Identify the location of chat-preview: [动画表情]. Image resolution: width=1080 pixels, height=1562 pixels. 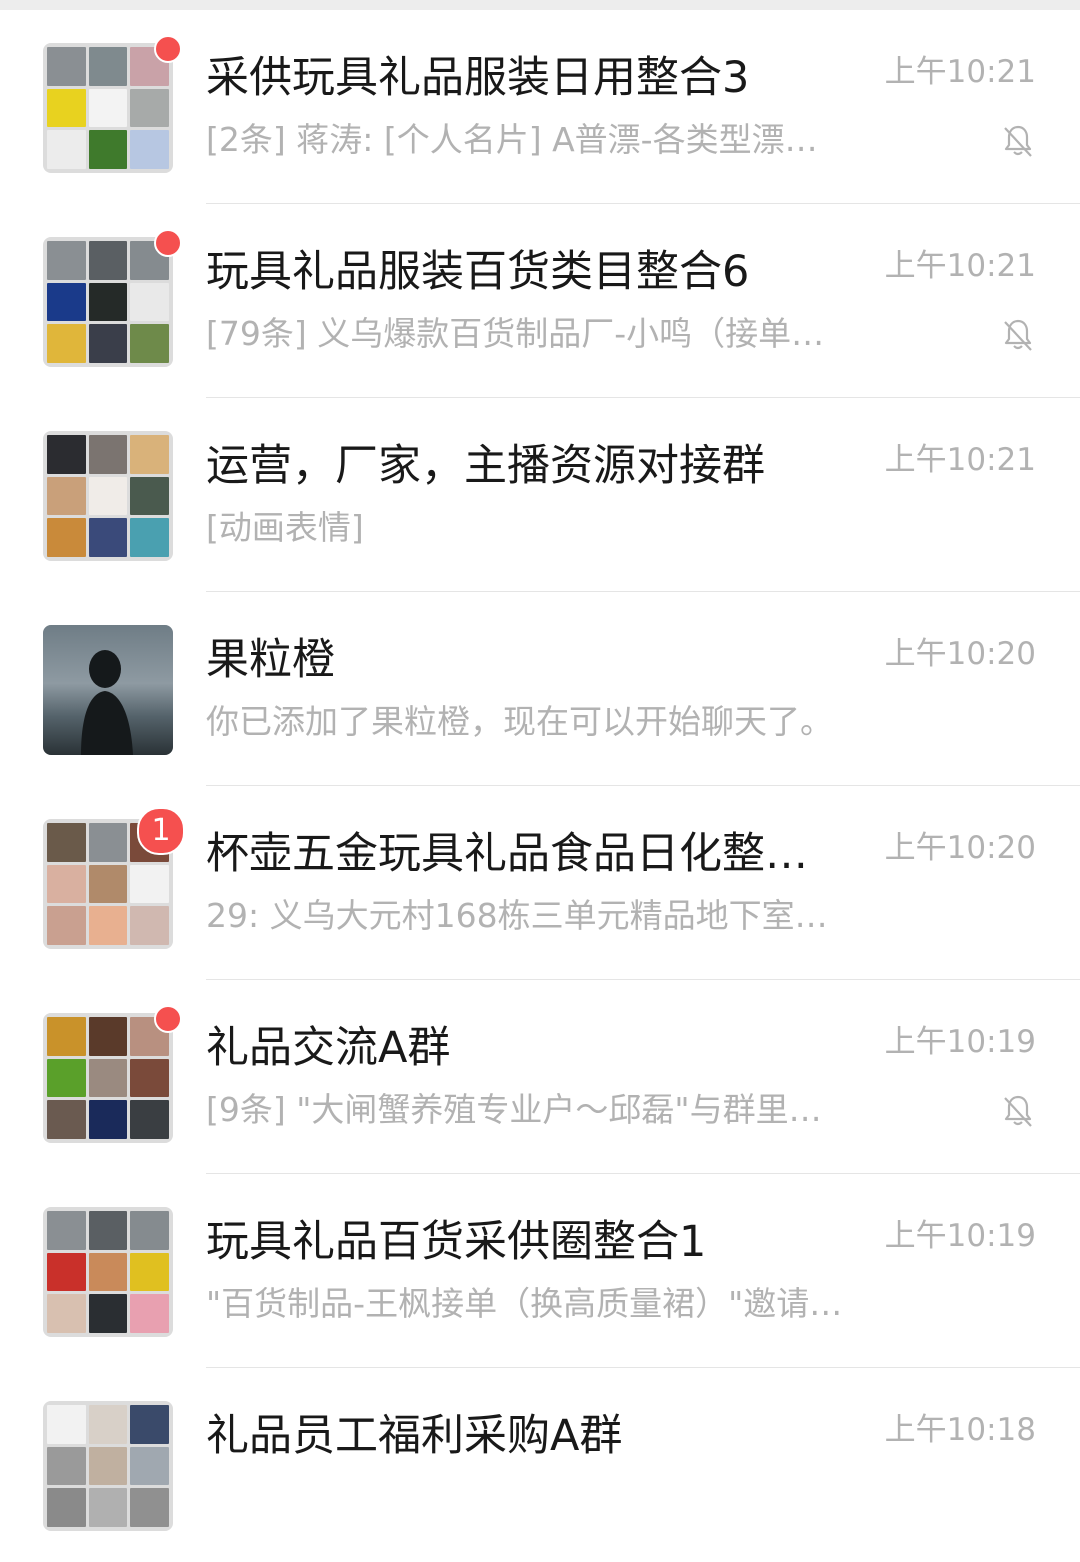
(285, 527).